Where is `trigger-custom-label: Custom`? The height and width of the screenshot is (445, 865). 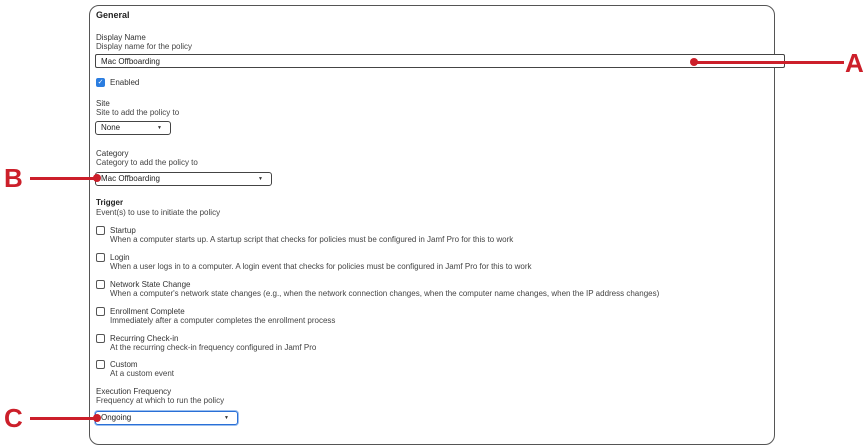
trigger-custom-label: Custom is located at coordinates (124, 364).